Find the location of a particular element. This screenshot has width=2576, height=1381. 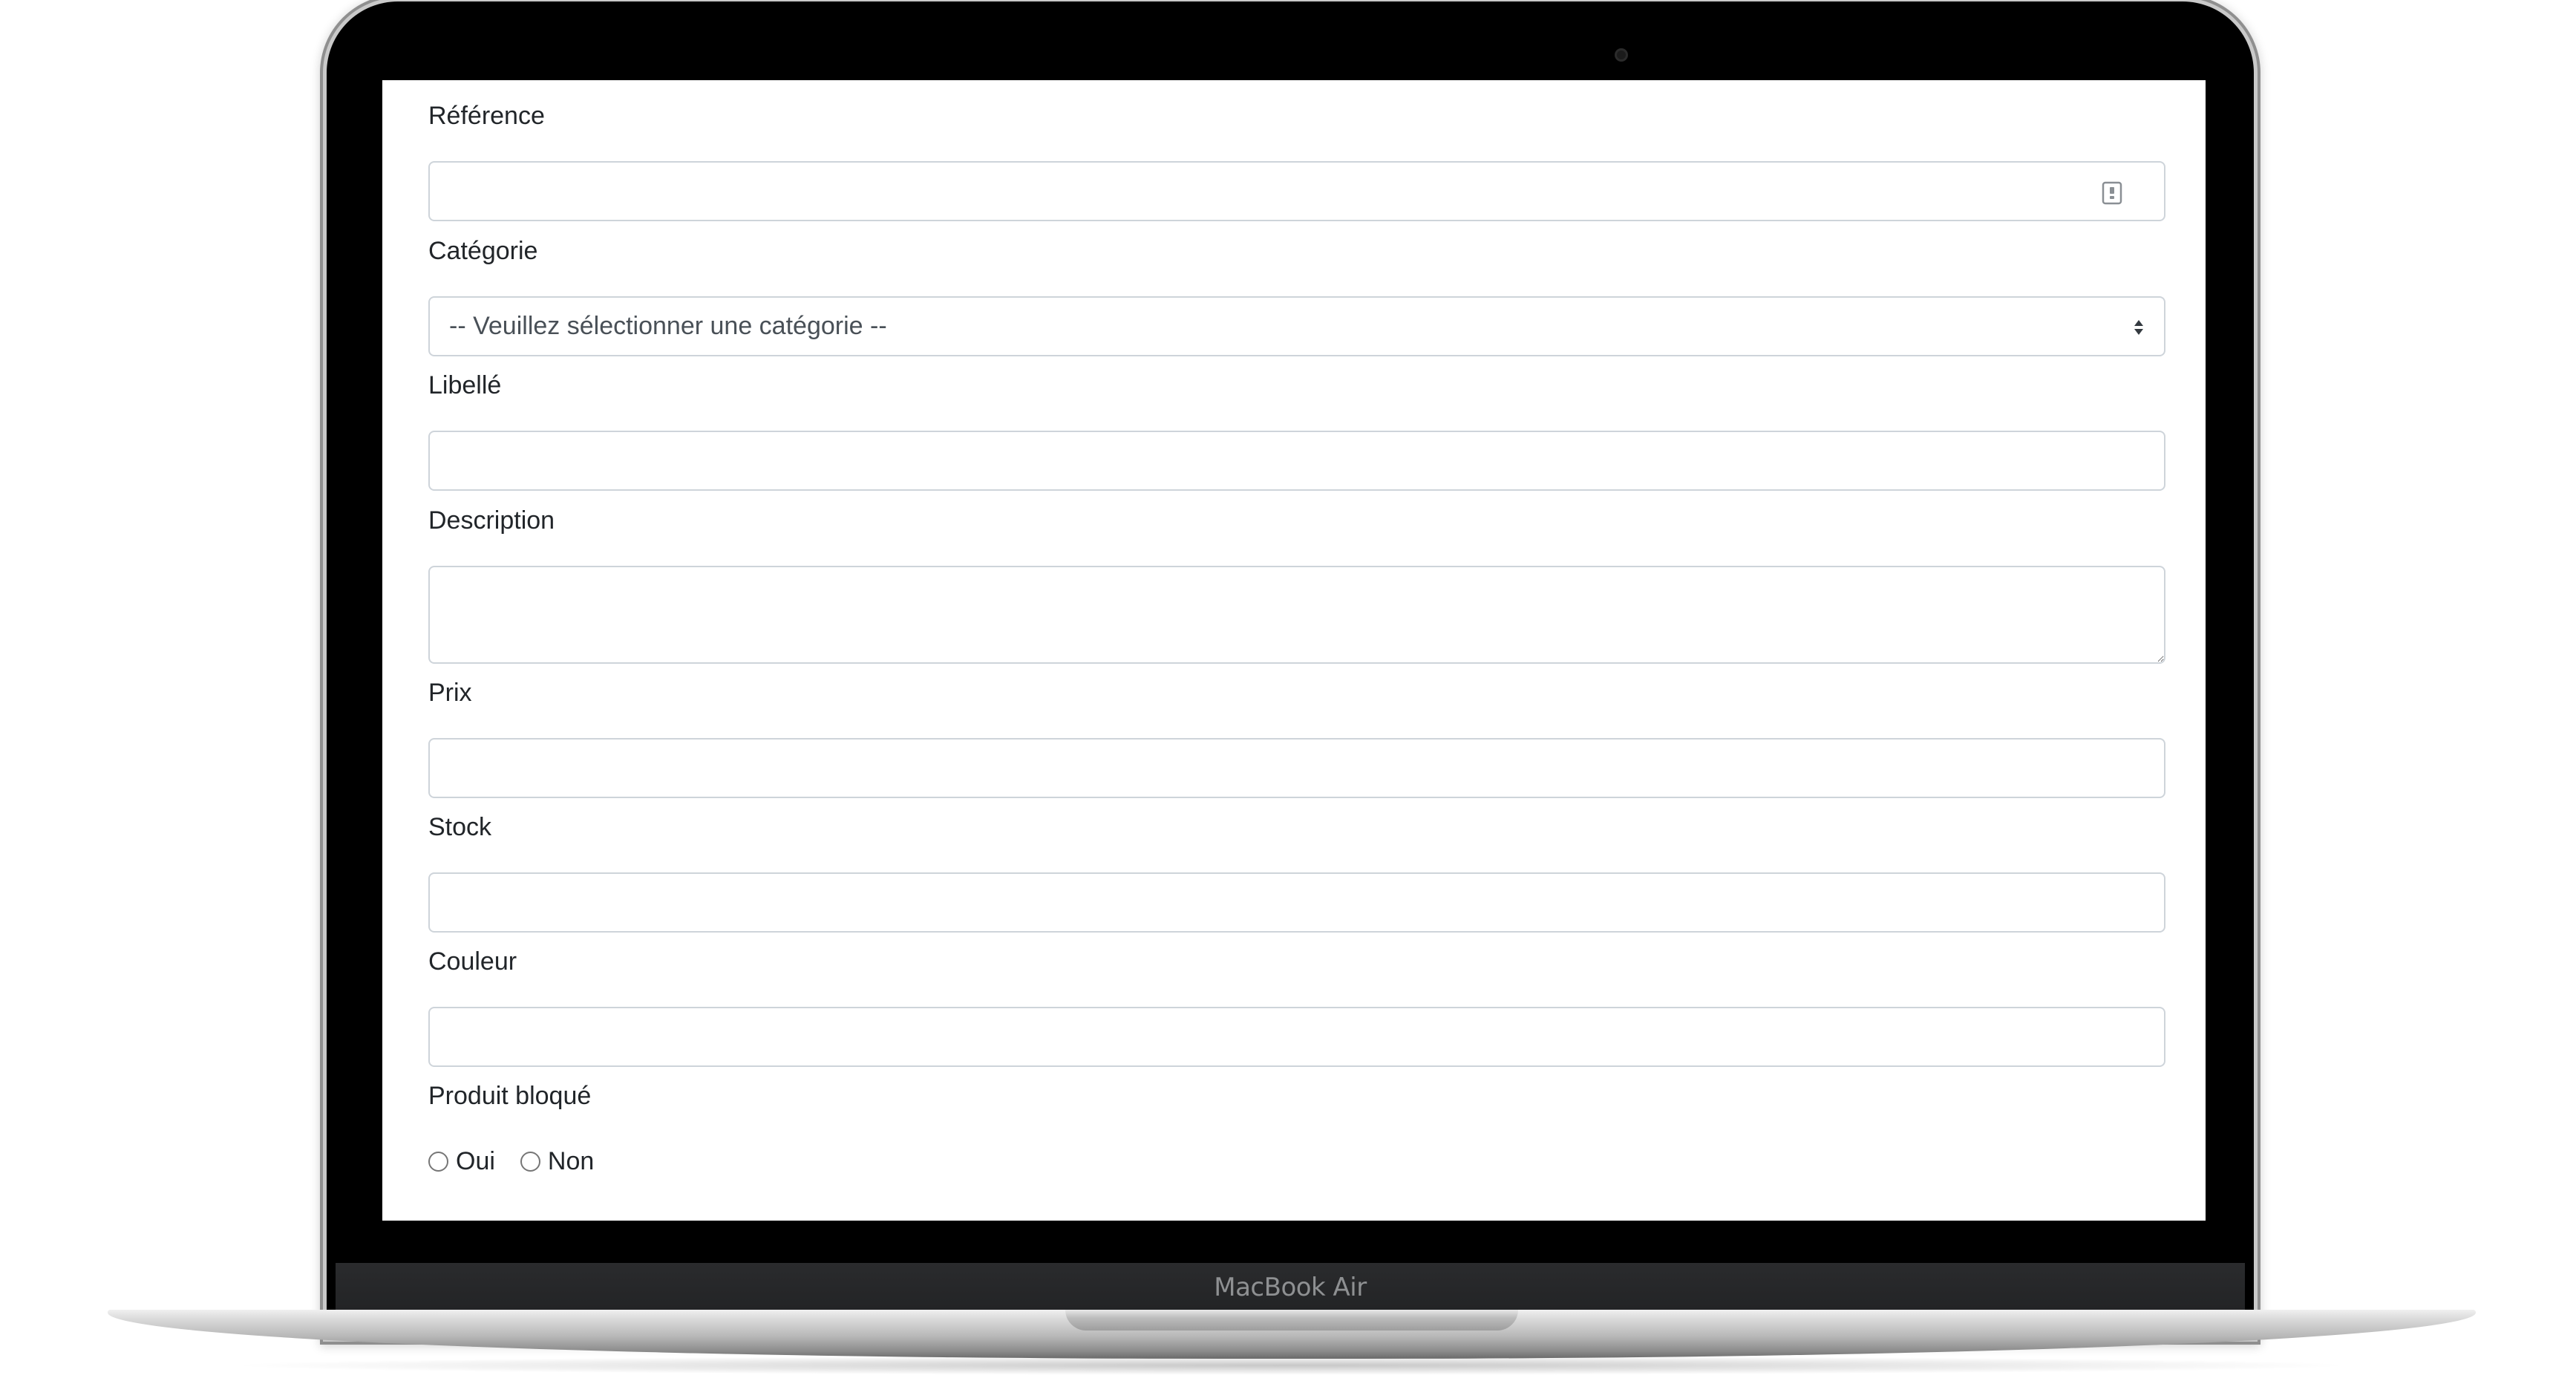

produit-bloque-label: Produit bloqué is located at coordinates (510, 1096).